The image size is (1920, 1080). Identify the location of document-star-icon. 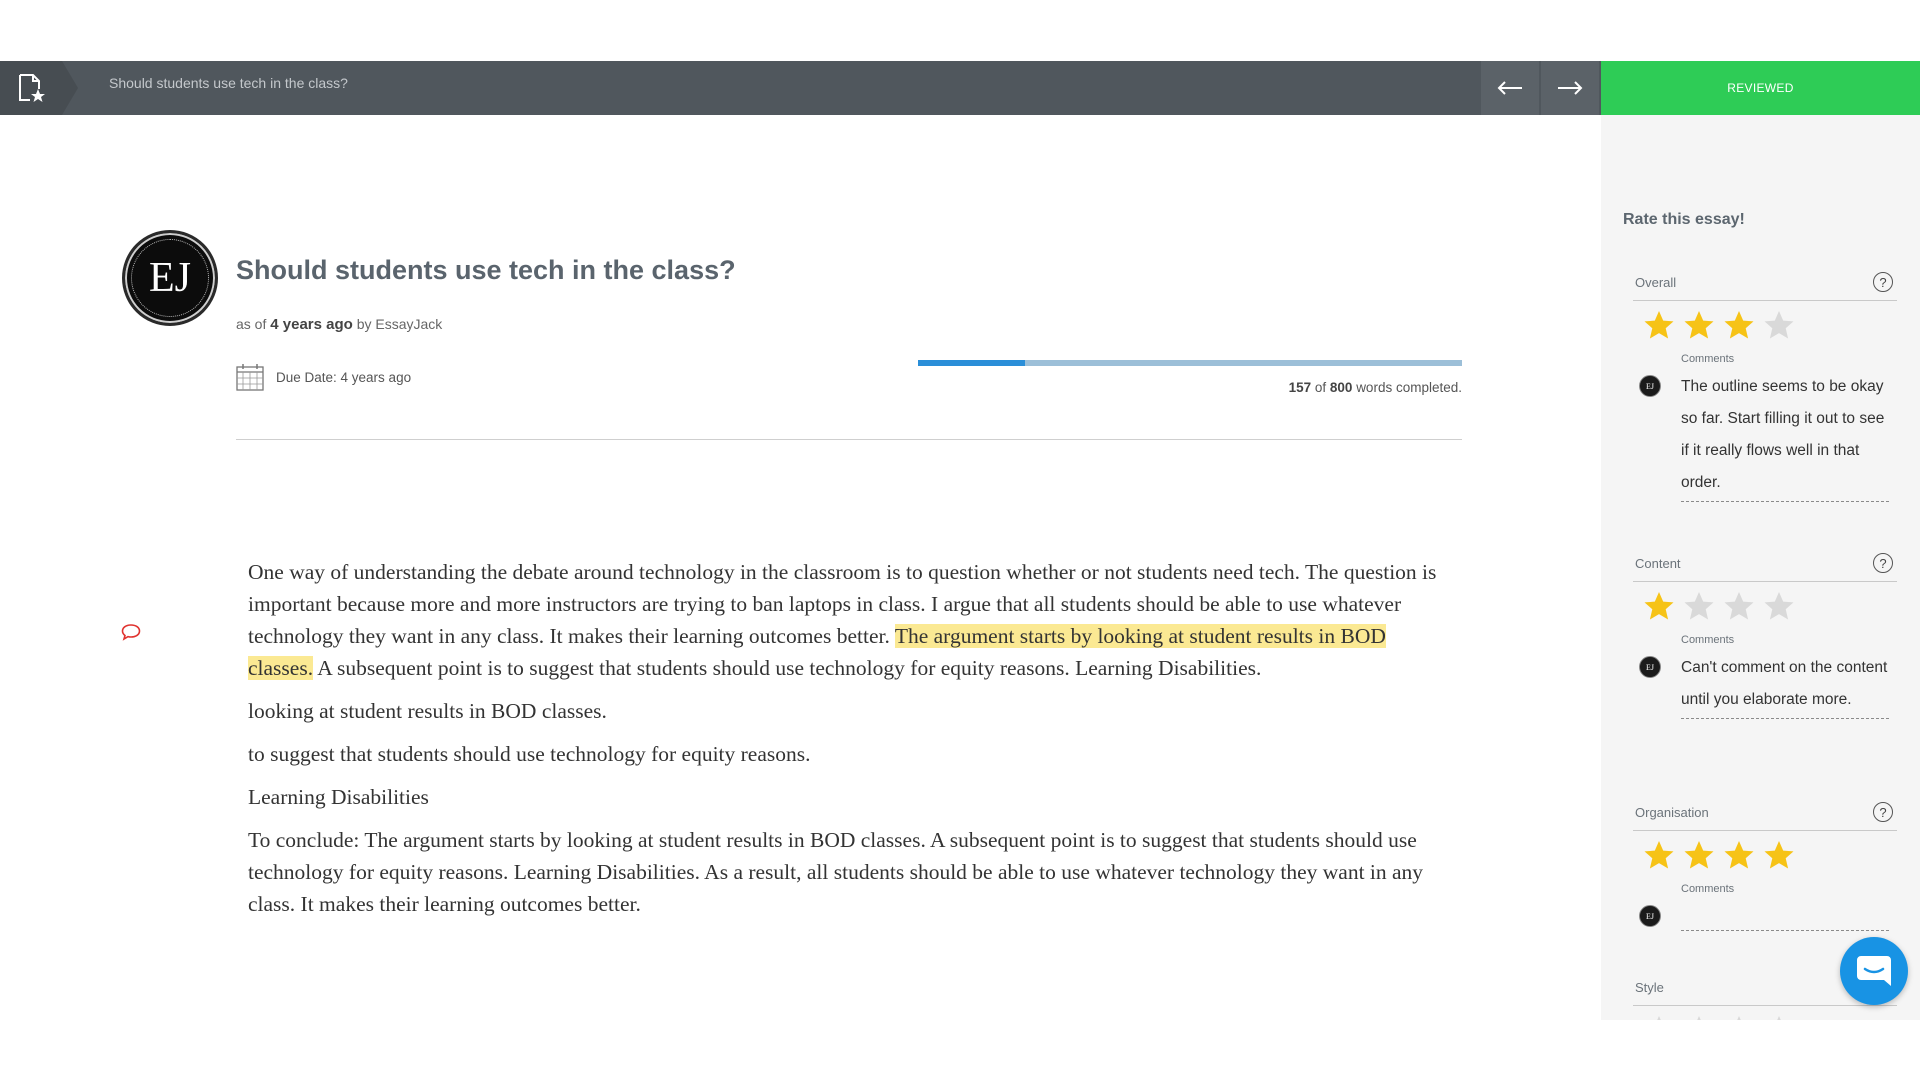
(32, 88).